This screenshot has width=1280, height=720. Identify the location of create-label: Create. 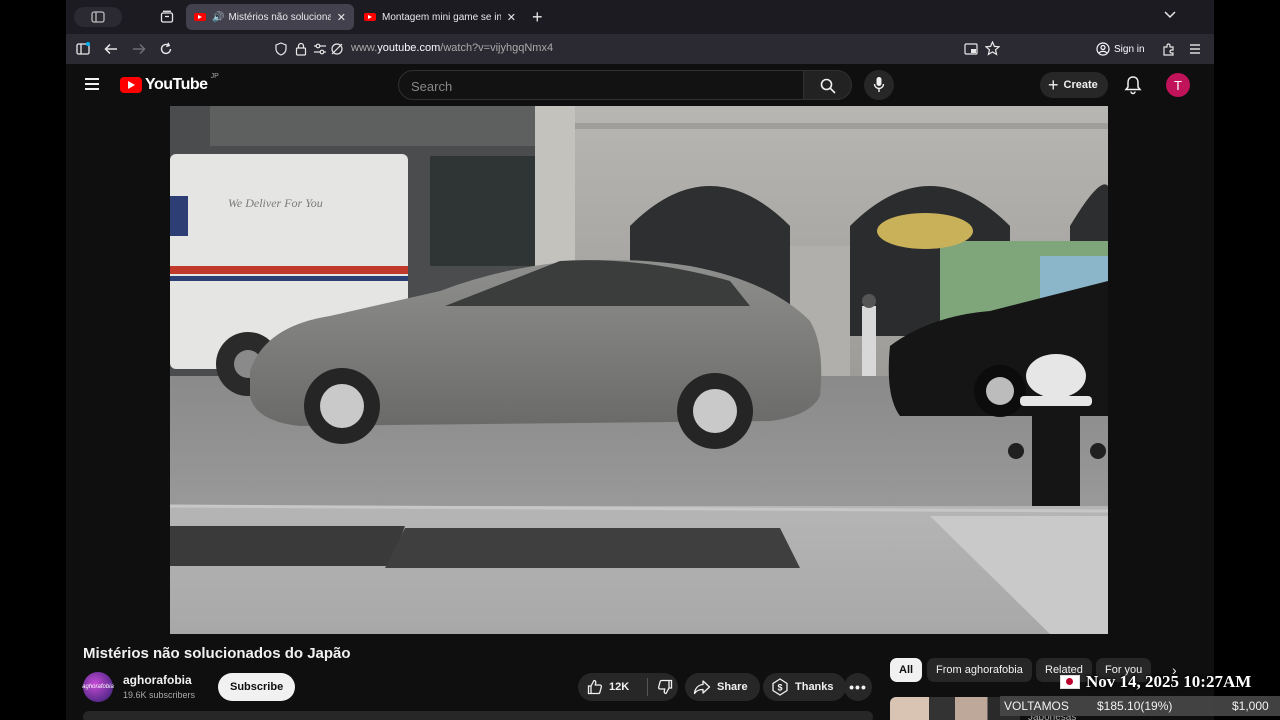
(1080, 85).